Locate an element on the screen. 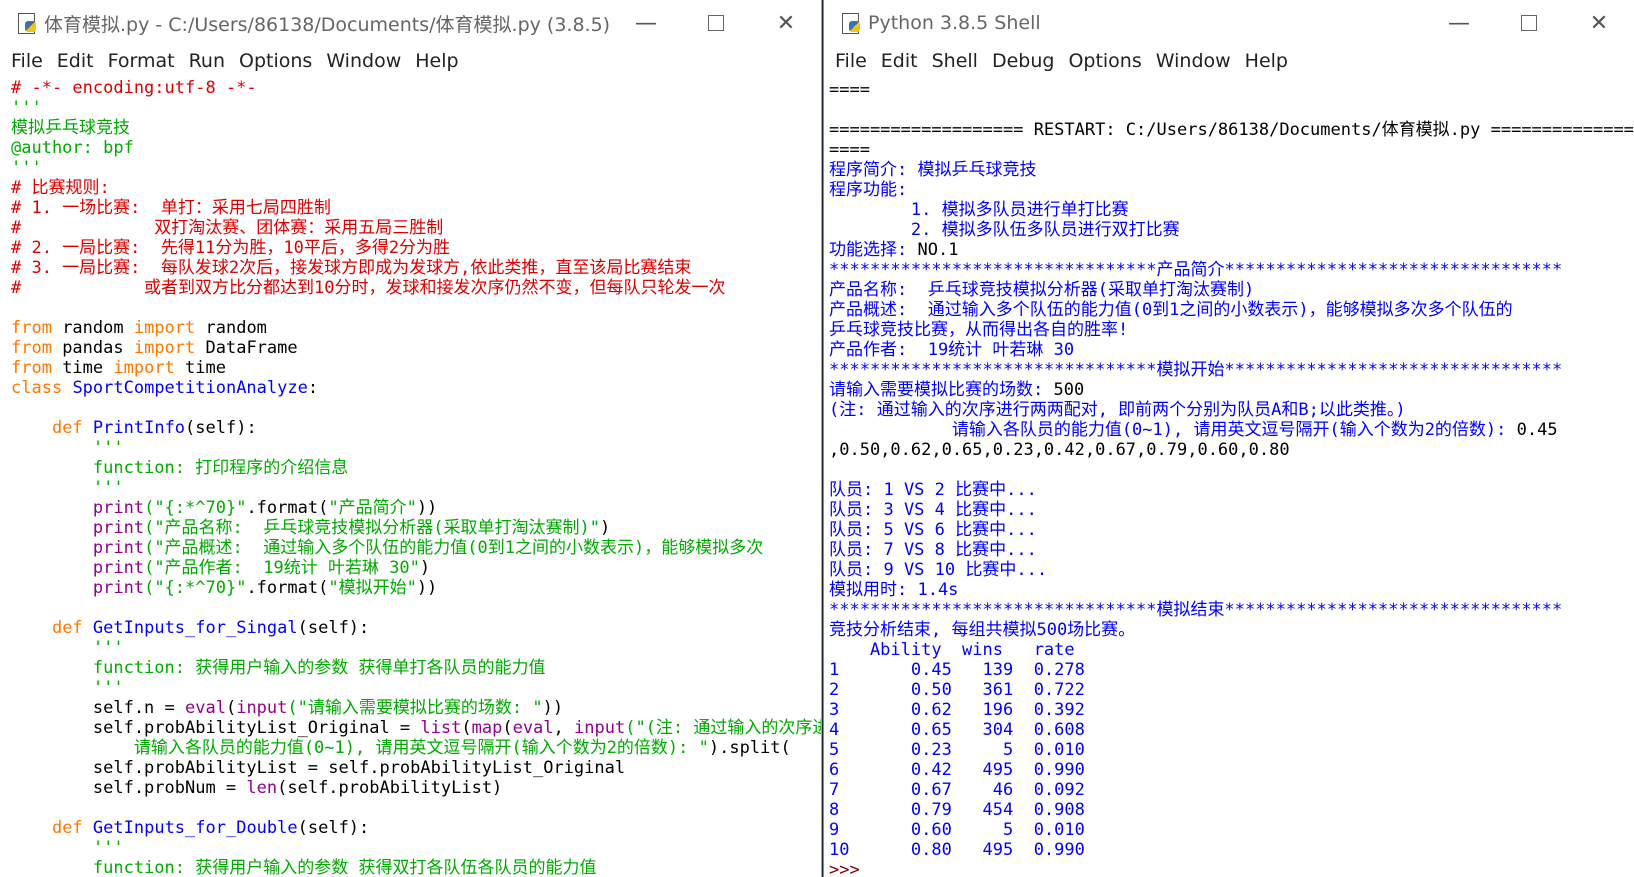  code-token: 竞技分析结束, 每组共模拟500场比赛。 is located at coordinates (982, 630).